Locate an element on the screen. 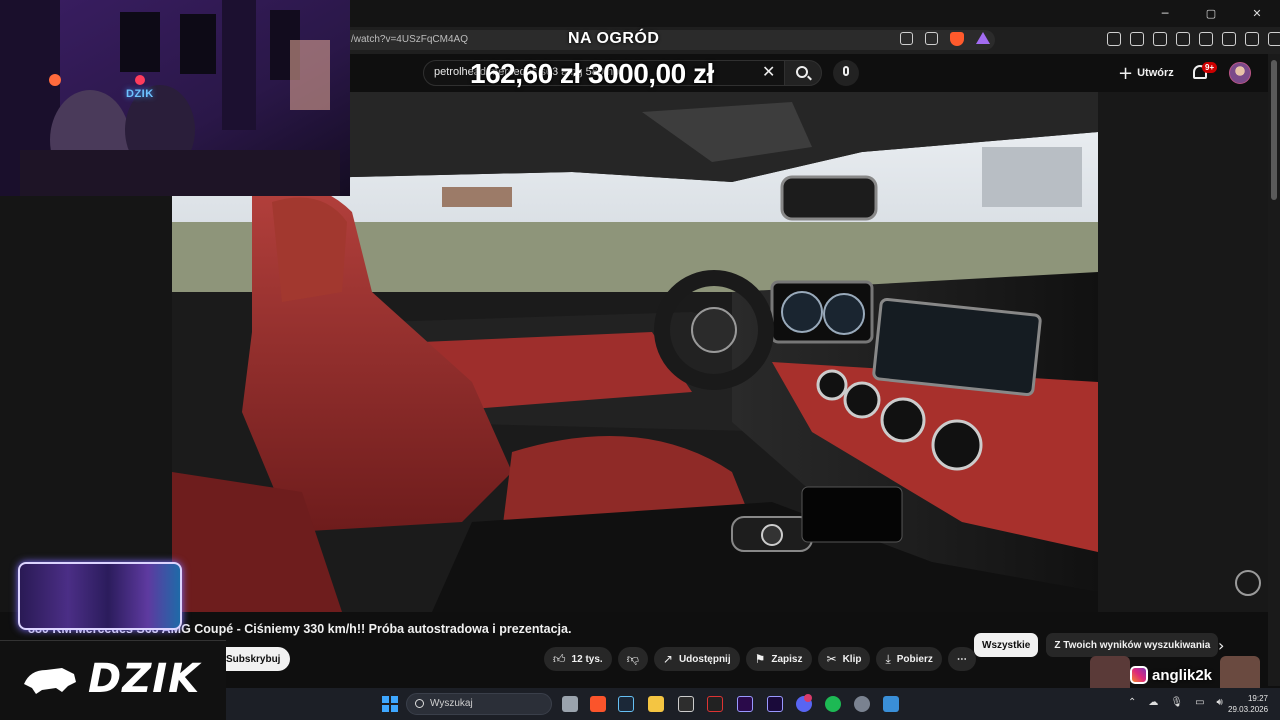 This screenshot has height=720, width=1280. spotify-icon is located at coordinates (833, 704).